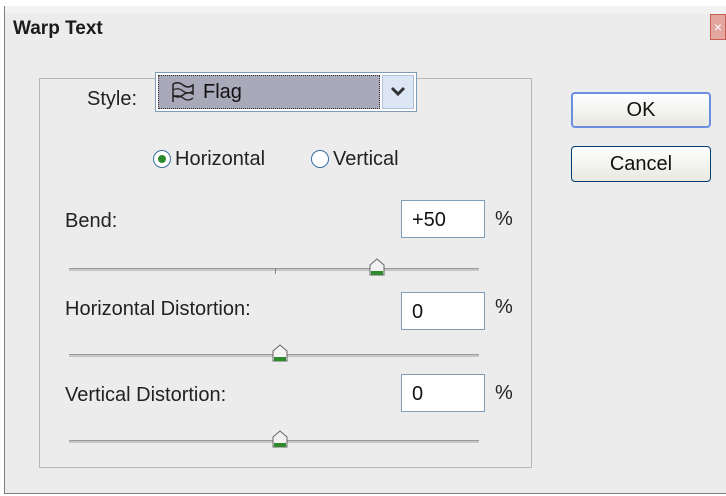 This screenshot has height=496, width=726. What do you see at coordinates (366, 159) in the screenshot?
I see `radio-vertical-label: Vertical` at bounding box center [366, 159].